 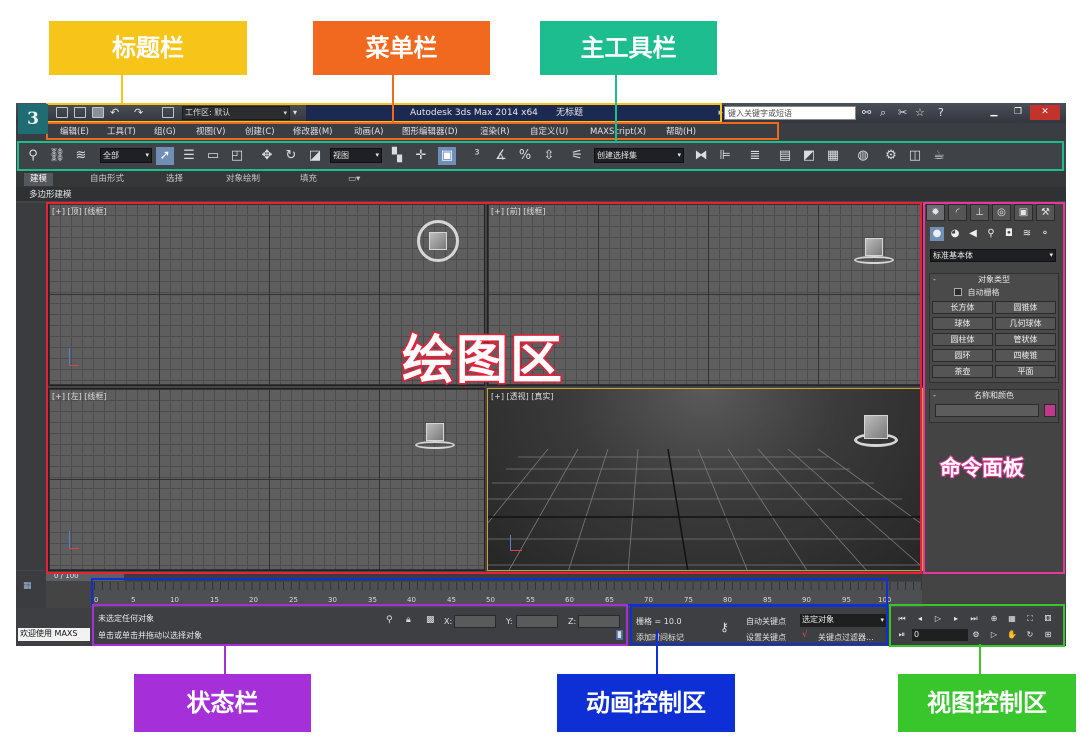 I want to click on ribbon-tabs: 建模 自由形式 选择 对象绘制 填充 ▭▾, so click(x=541, y=179).